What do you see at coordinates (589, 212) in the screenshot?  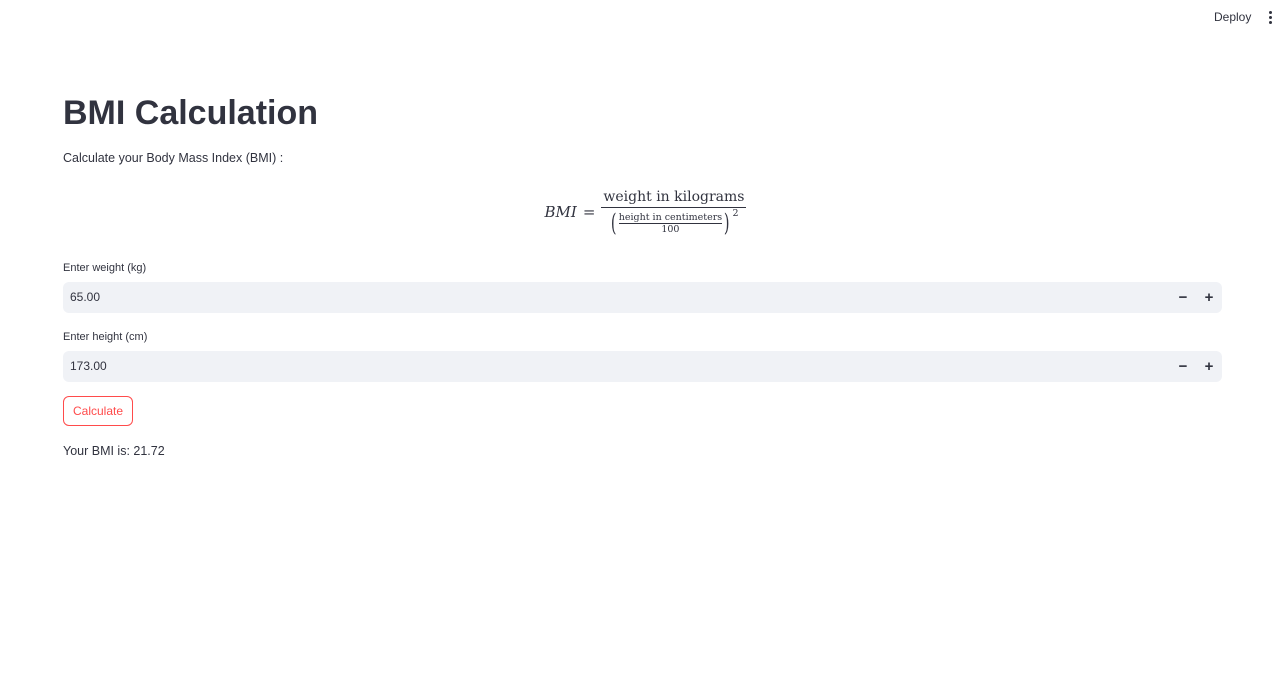 I see `formula-equals: =` at bounding box center [589, 212].